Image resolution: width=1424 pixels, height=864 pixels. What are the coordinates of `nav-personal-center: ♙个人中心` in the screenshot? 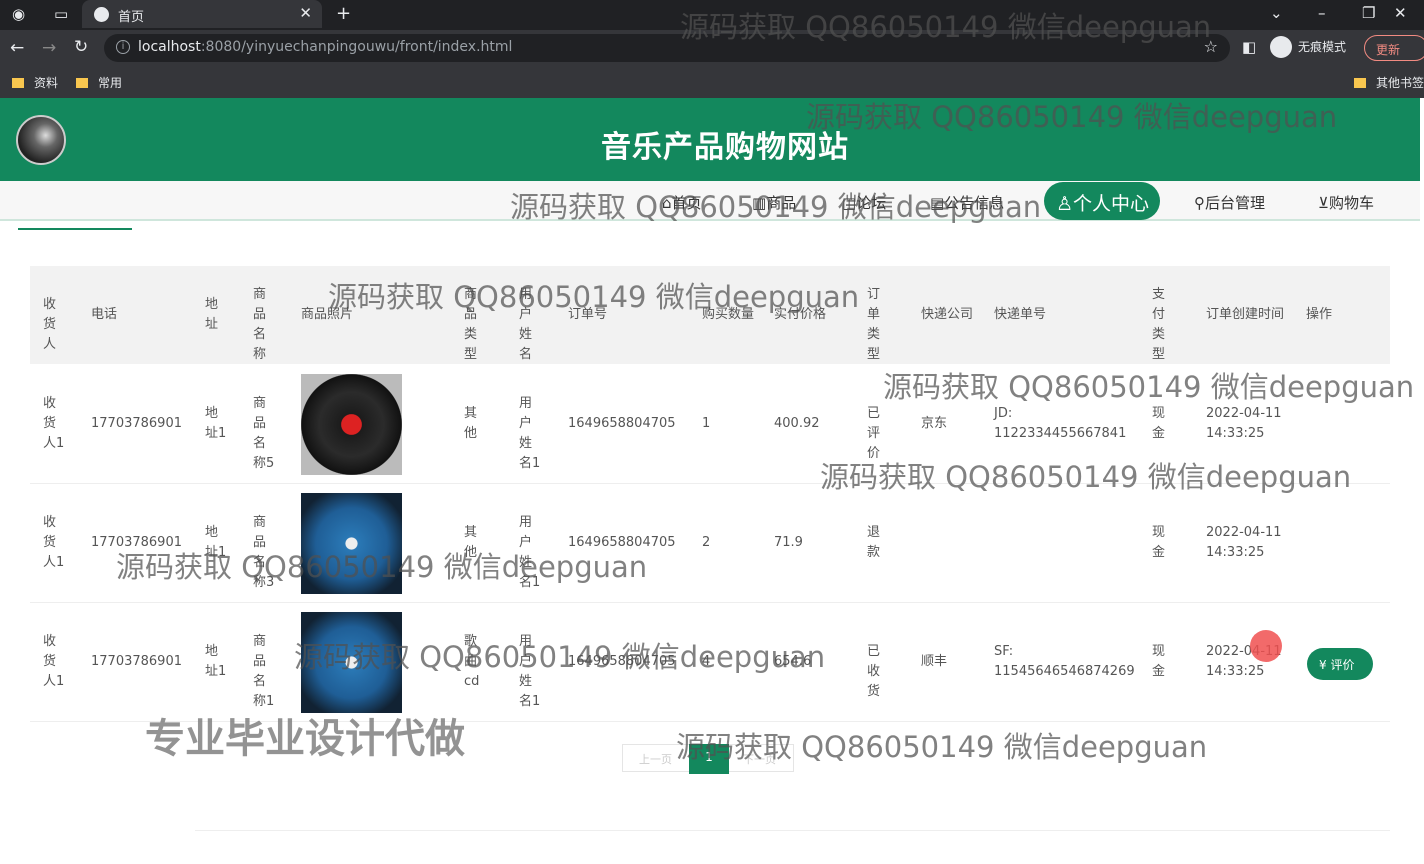 It's located at (1102, 201).